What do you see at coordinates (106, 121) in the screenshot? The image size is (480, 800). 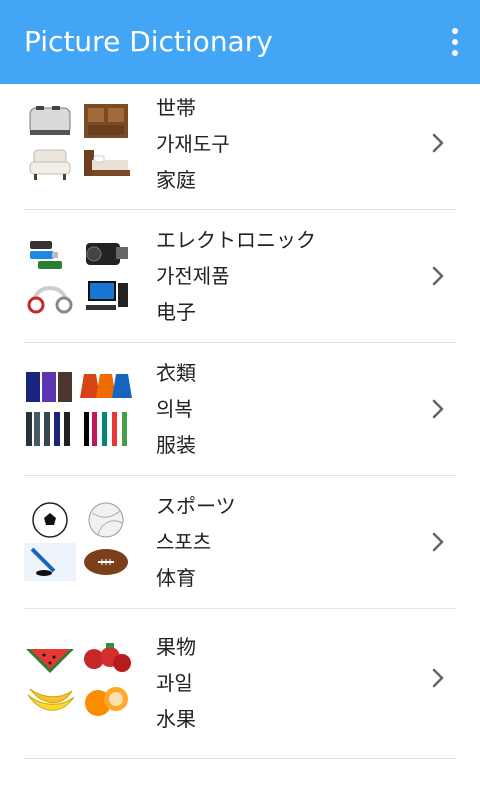 I see `cabinet-image` at bounding box center [106, 121].